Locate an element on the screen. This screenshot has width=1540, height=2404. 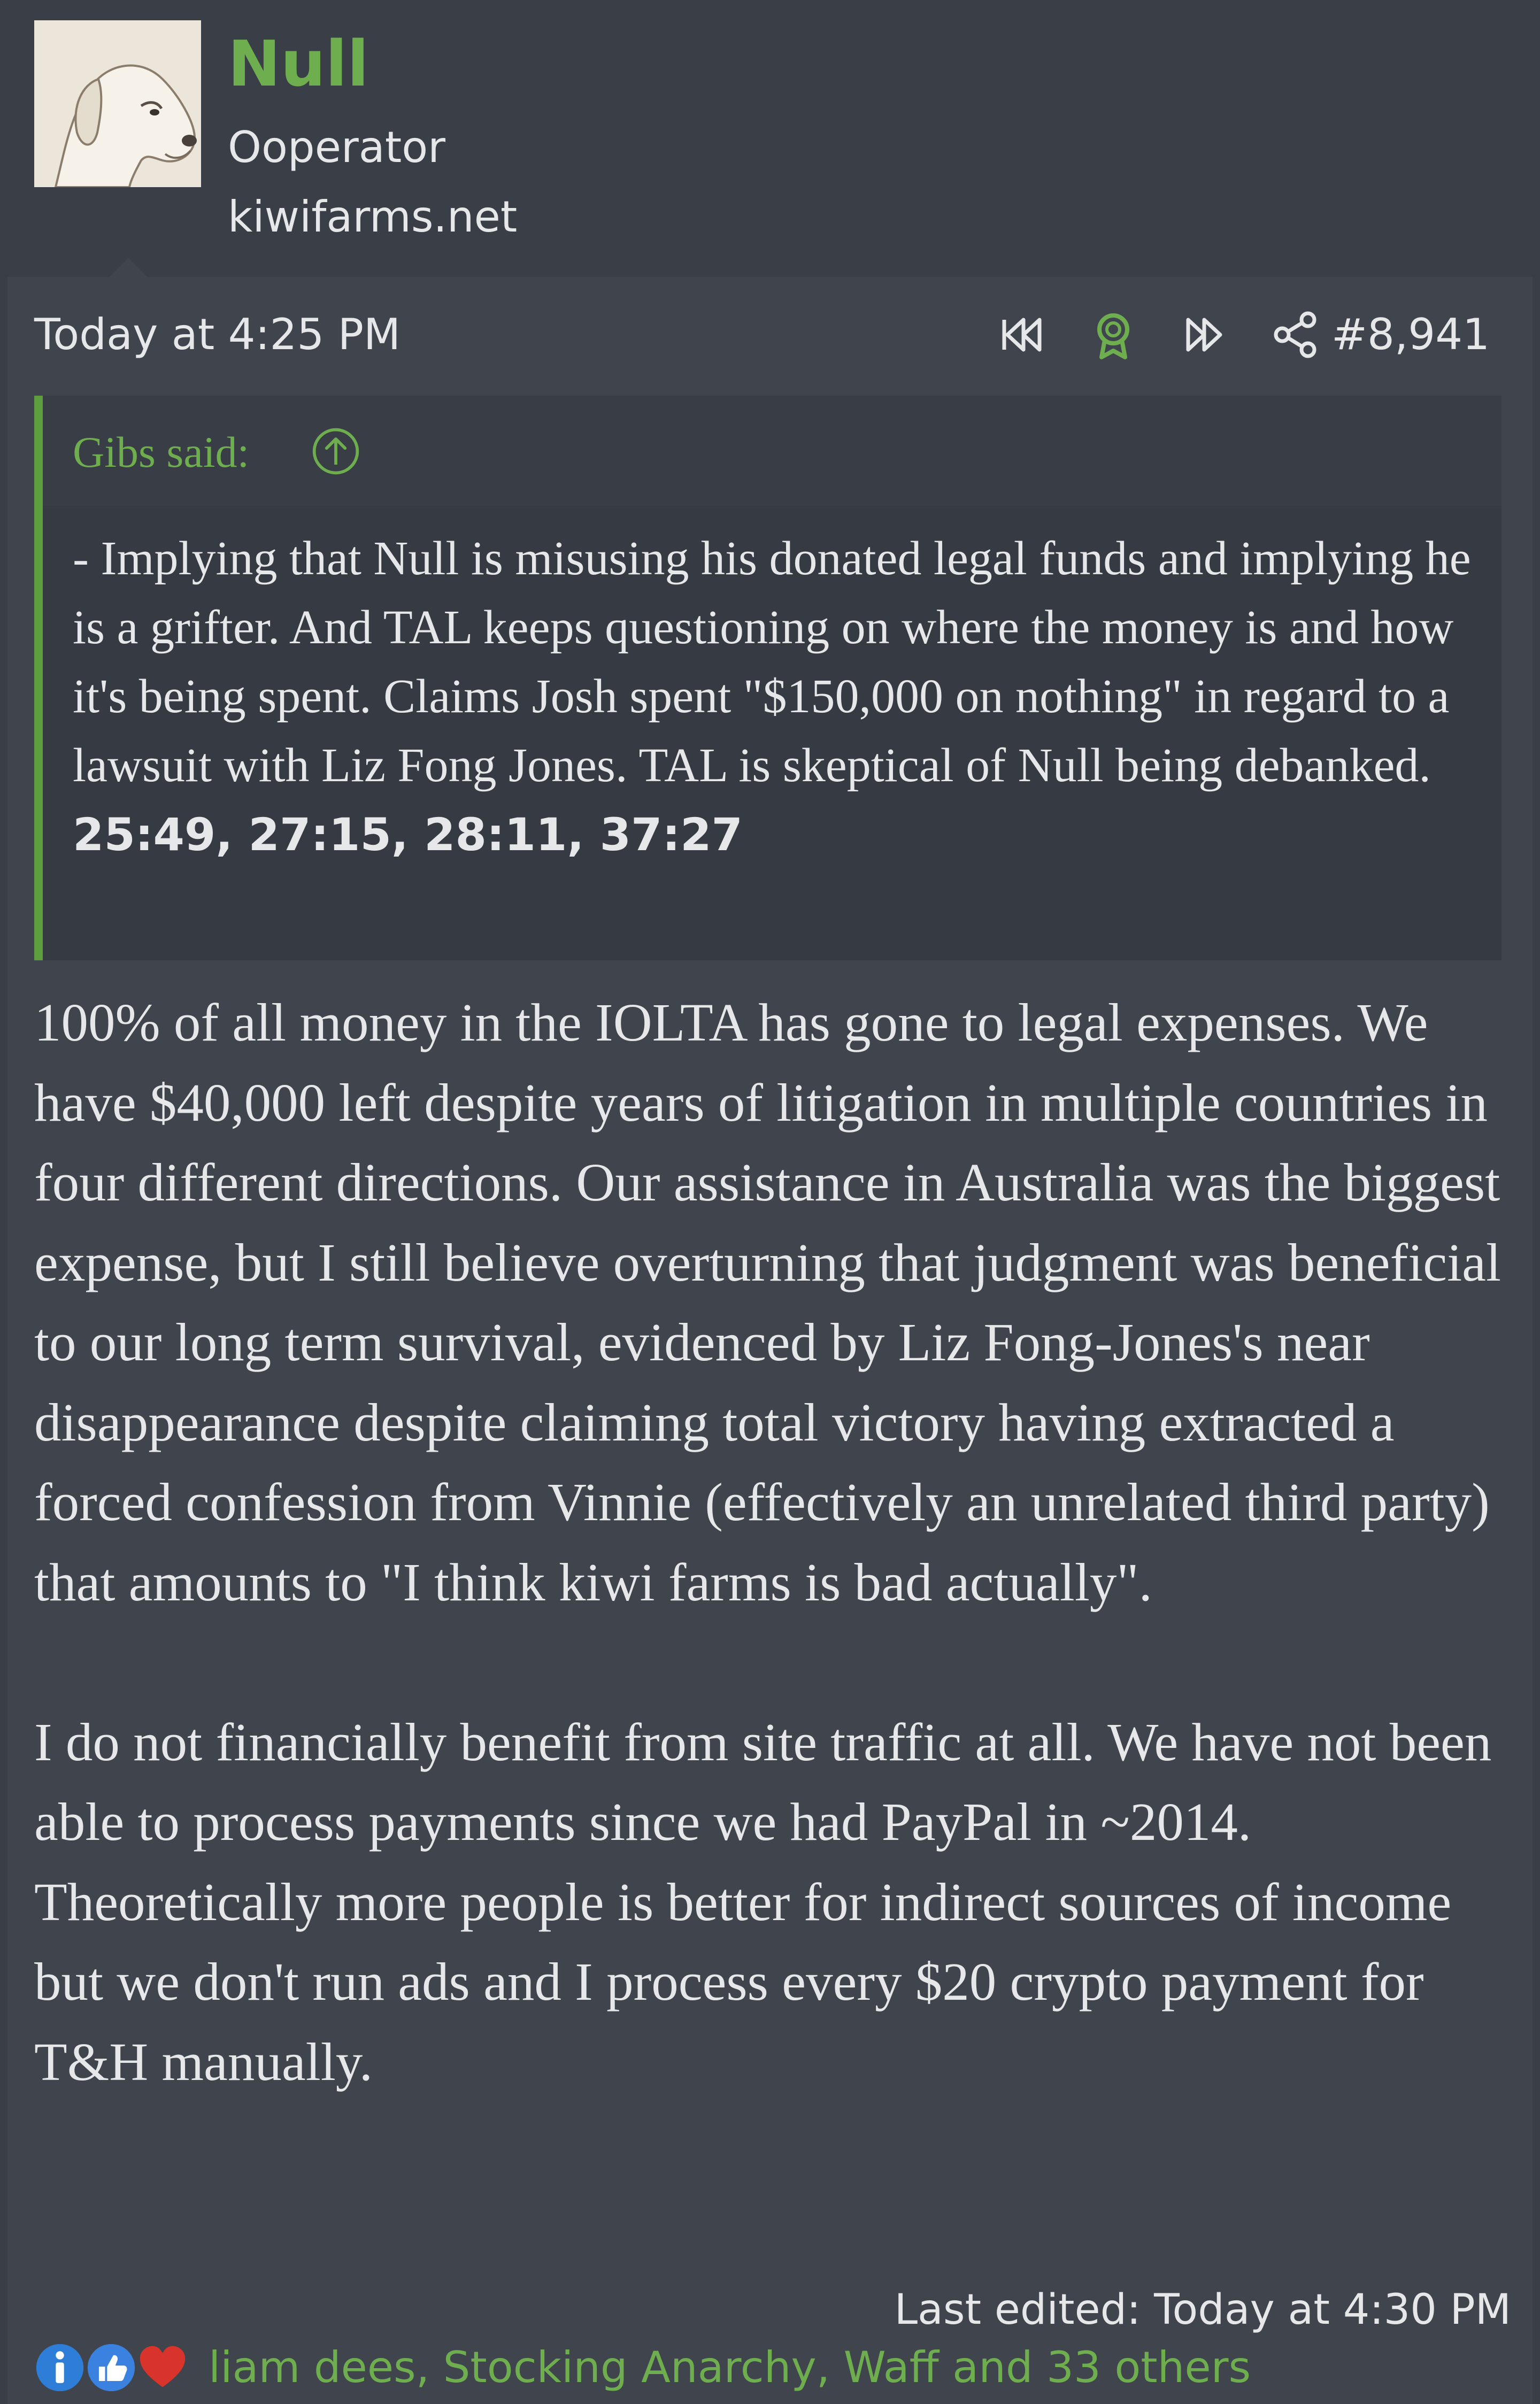
user-block-pointer is located at coordinates (128, 267).